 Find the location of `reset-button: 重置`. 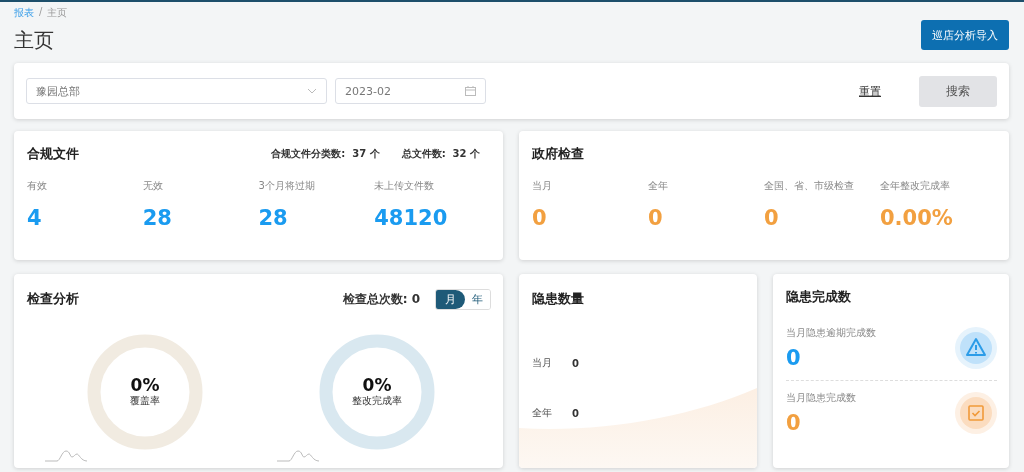

reset-button: 重置 is located at coordinates (870, 91).